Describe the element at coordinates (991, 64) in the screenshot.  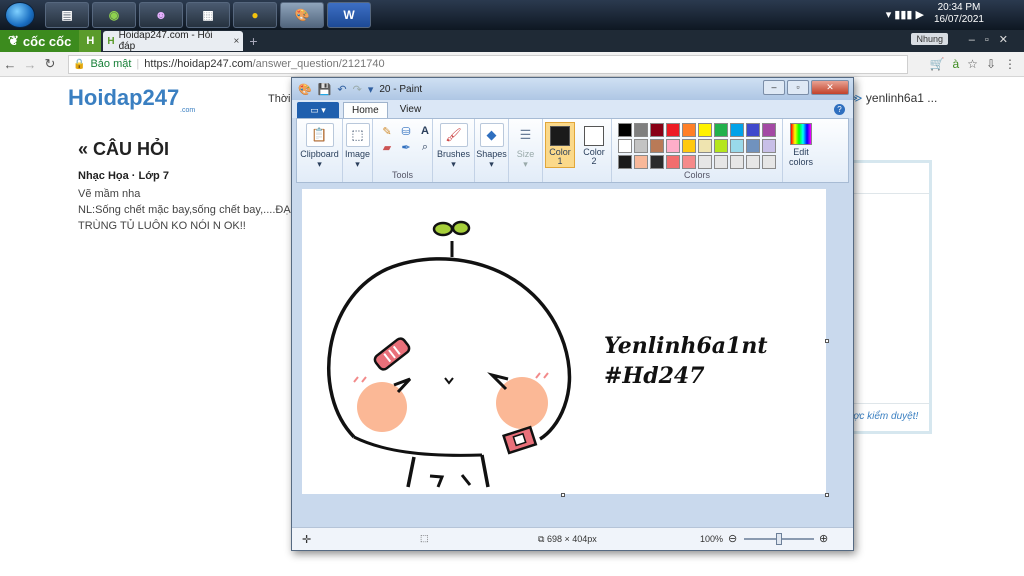
I see `download-icon: ⇩` at that location.